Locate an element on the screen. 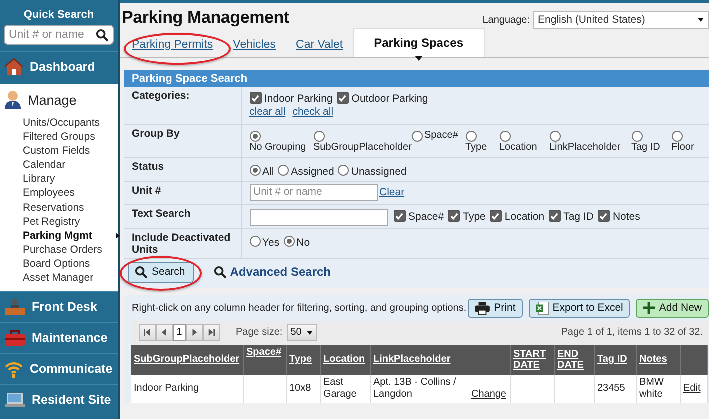  sidebar-section: Resident Site is located at coordinates (59, 400).